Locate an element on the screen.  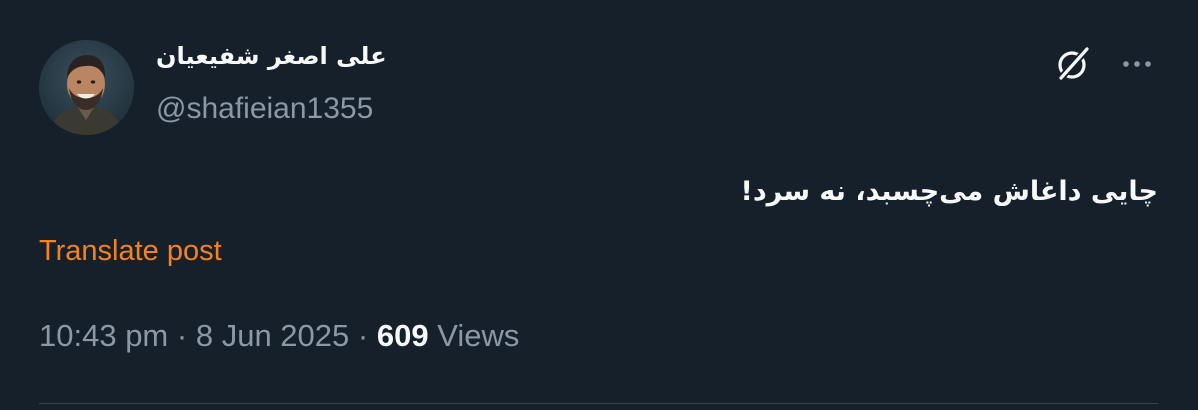
tweet-meta: 10:43 pm · 8 Jun 2025 · 609 Views is located at coordinates (279, 336).